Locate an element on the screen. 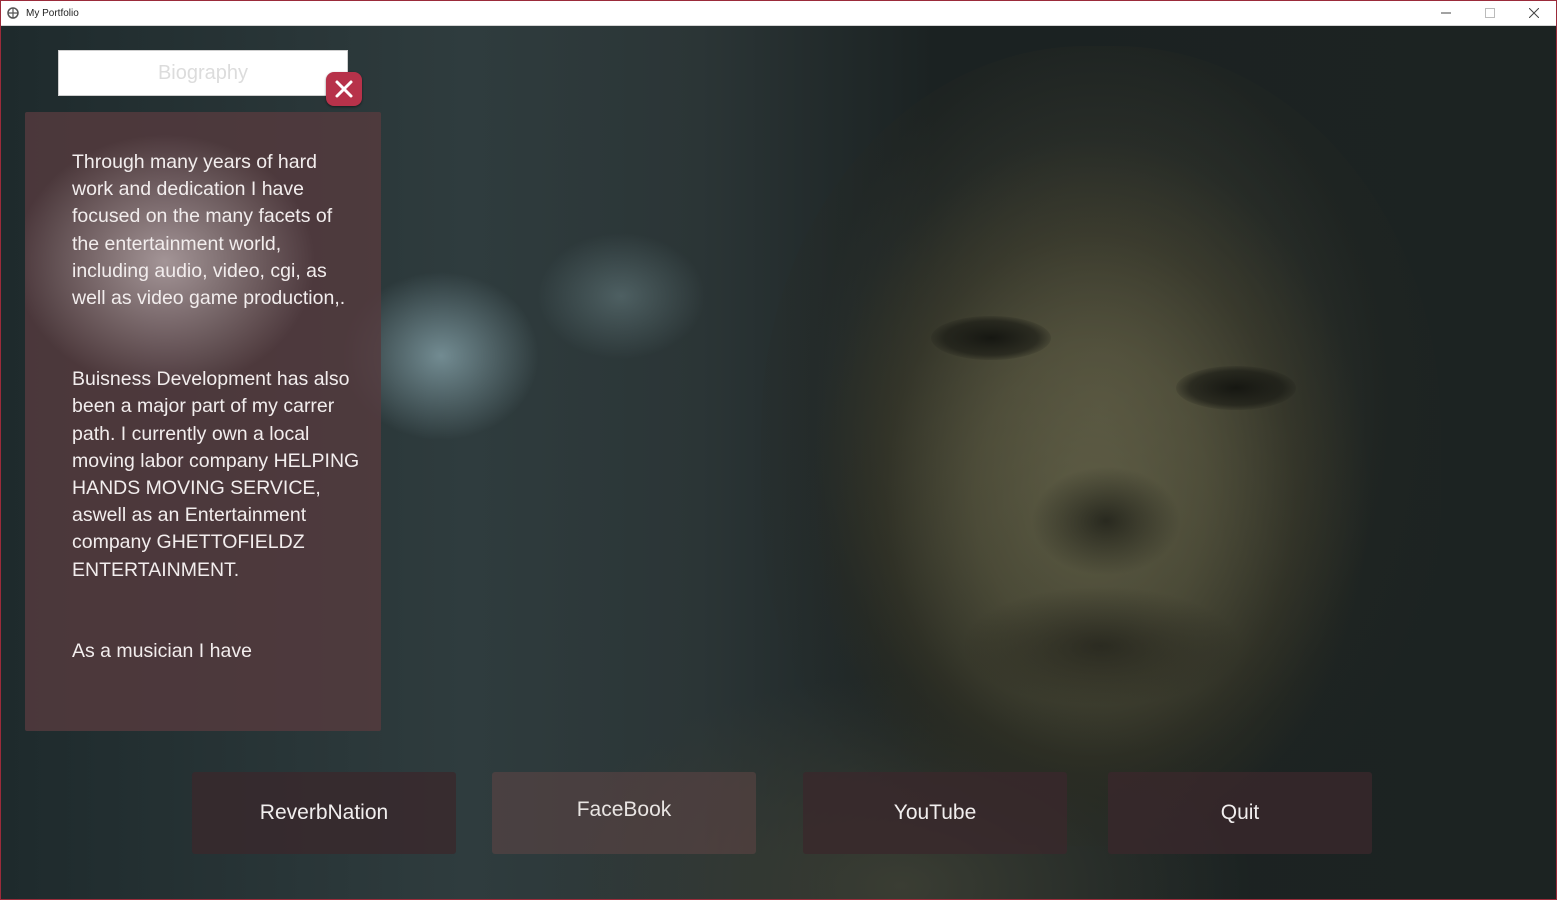 The height and width of the screenshot is (900, 1557). minimize-icon is located at coordinates (1446, 13).